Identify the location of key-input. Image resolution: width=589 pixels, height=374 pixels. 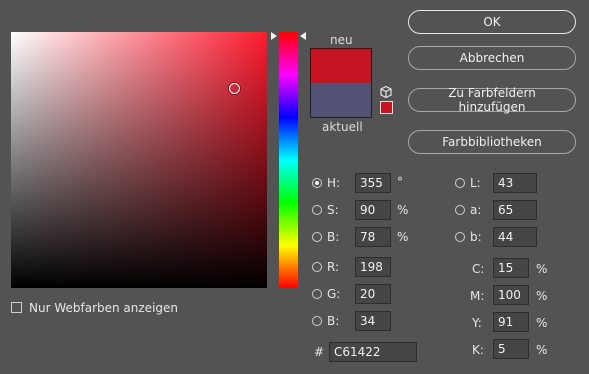
(511, 349).